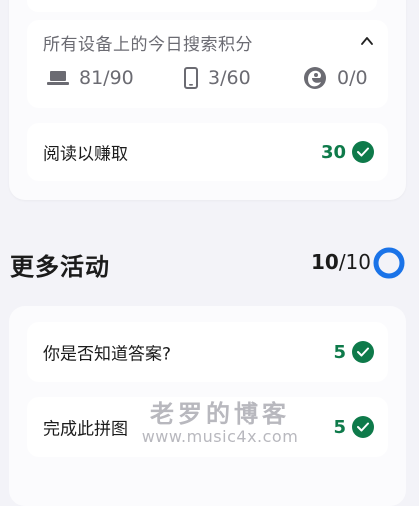 This screenshot has height=506, width=419. I want to click on mobile-points: 3/60, so click(217, 78).